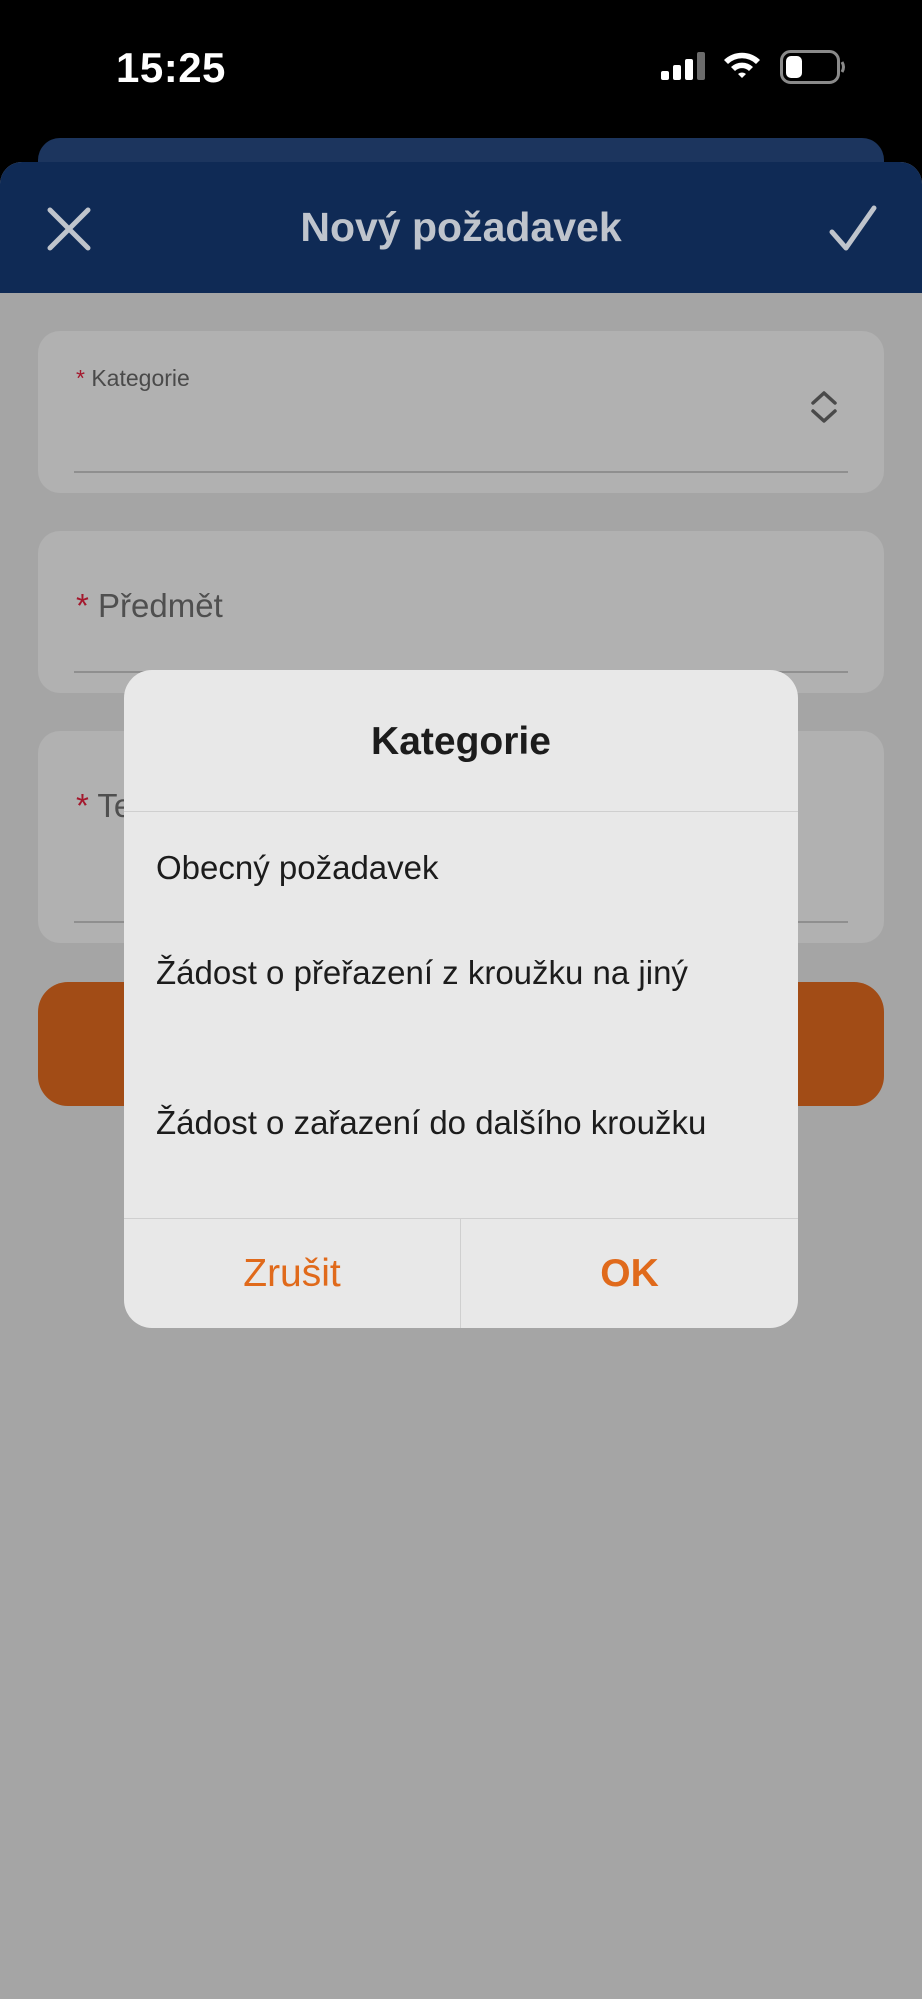 The height and width of the screenshot is (1999, 922). What do you see at coordinates (742, 65) in the screenshot?
I see `wifi-icon` at bounding box center [742, 65].